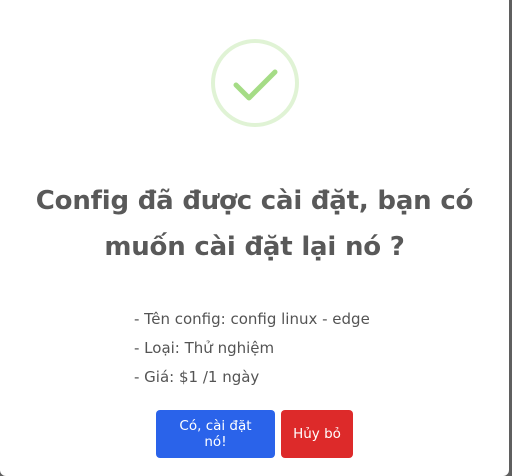  Describe the element at coordinates (215, 434) in the screenshot. I see `confirm-reinstall-button: Có, cài đặt nó!` at that location.